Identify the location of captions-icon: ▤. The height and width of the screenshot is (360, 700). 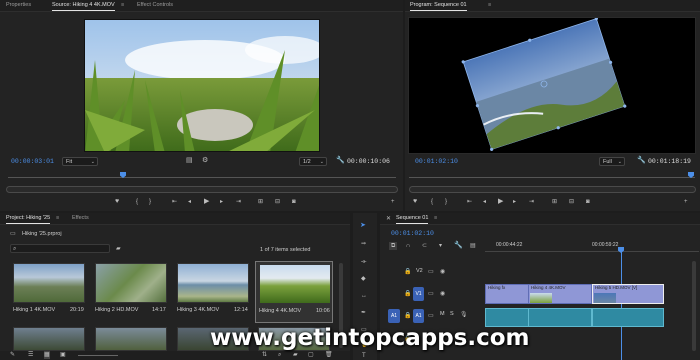
(473, 246).